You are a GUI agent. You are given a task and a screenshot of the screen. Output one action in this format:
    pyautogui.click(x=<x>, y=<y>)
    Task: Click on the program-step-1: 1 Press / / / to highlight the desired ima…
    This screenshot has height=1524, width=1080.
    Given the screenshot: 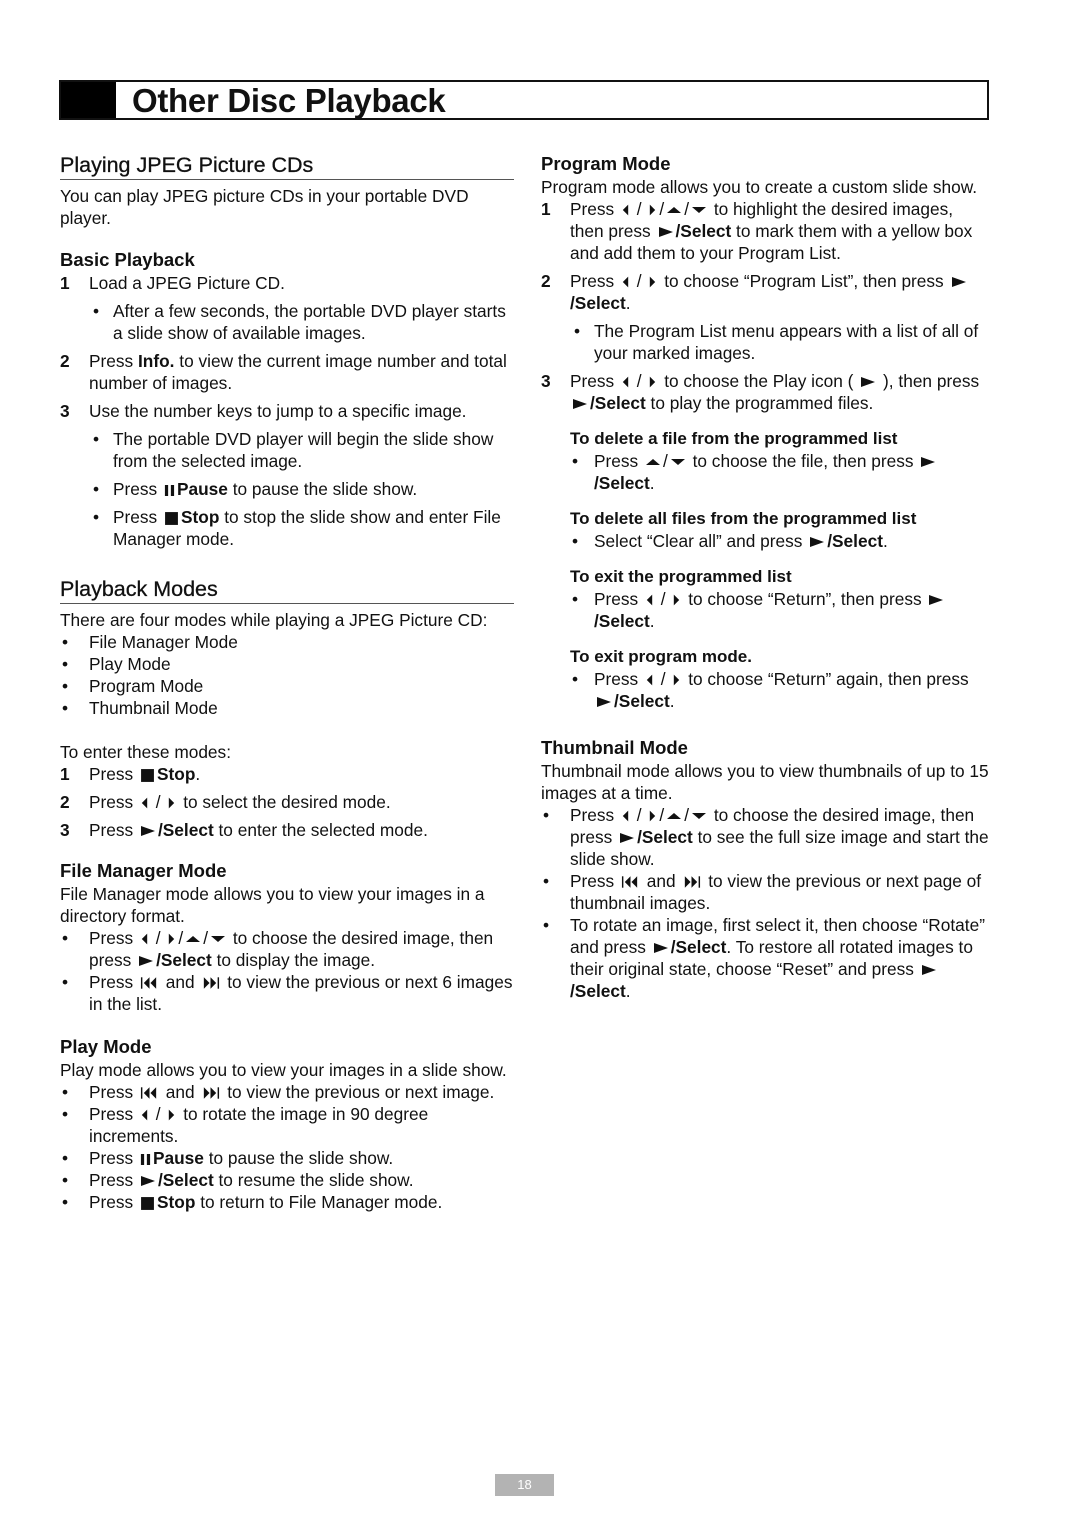 What is the action you would take?
    pyautogui.click(x=757, y=231)
    